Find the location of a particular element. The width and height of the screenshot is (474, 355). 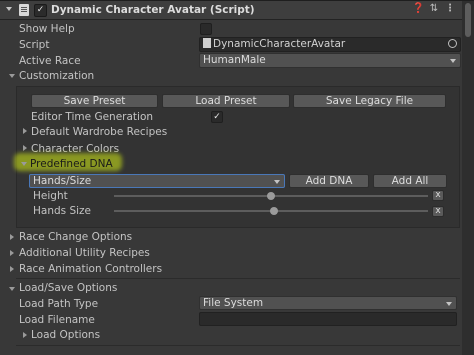

load-path-type-label: Load Path Type is located at coordinates (59, 304).